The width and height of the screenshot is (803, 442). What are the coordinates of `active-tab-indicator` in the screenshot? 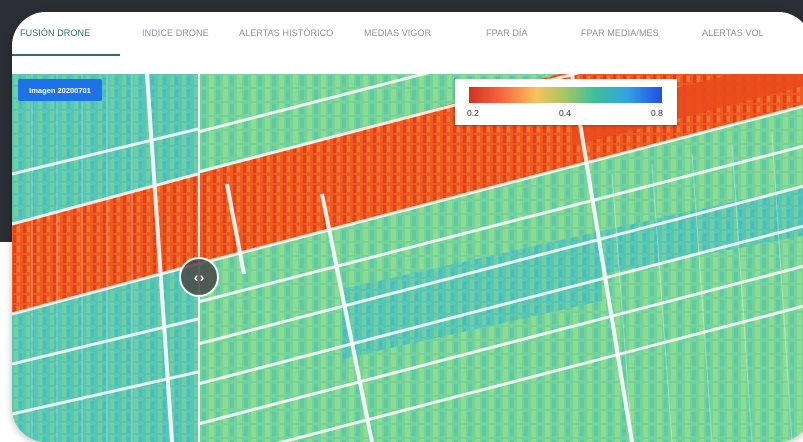 It's located at (66, 55).